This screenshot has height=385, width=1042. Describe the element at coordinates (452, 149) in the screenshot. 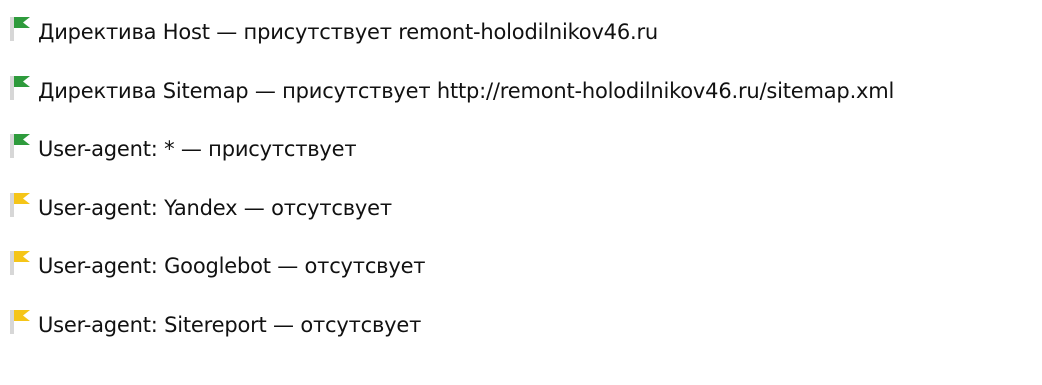

I see `check-item-user-agent-all: User-agent: * — присутствует` at that location.